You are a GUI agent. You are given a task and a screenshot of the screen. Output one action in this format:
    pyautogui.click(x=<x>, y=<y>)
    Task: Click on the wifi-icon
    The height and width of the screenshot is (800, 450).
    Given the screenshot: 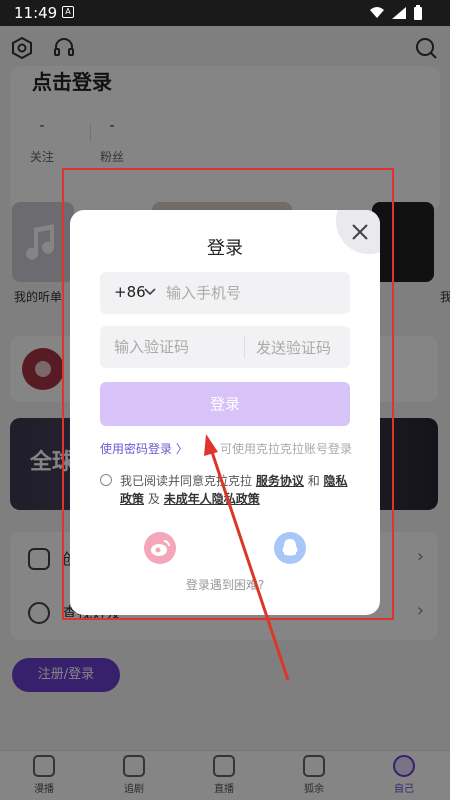 What is the action you would take?
    pyautogui.click(x=377, y=12)
    